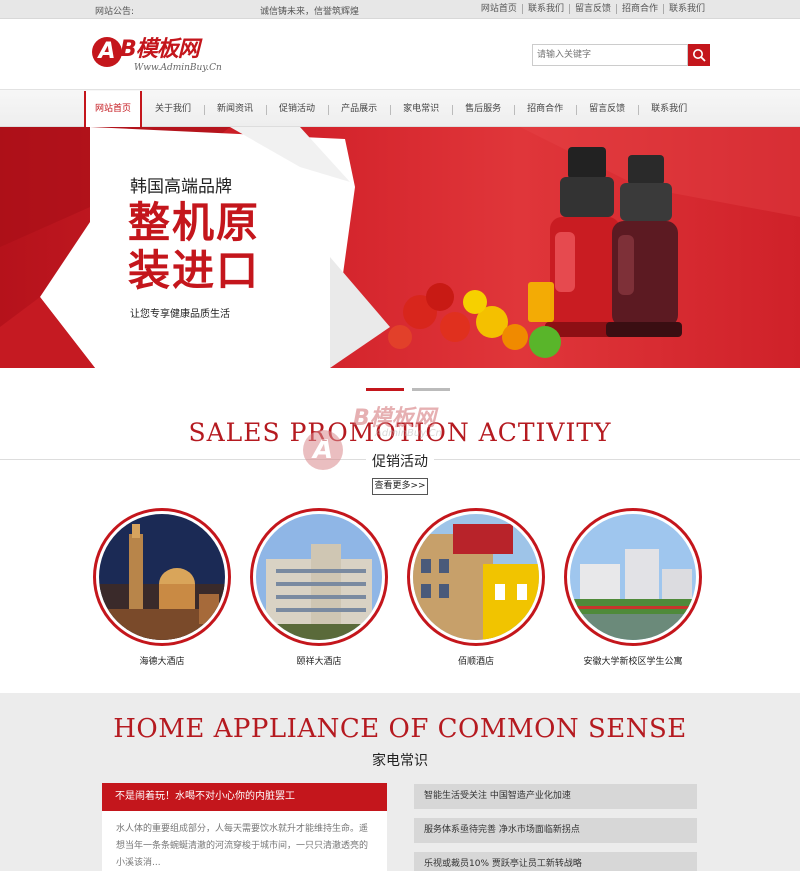  What do you see at coordinates (194, 270) in the screenshot?
I see `banner-headline-2: 装进口` at bounding box center [194, 270].